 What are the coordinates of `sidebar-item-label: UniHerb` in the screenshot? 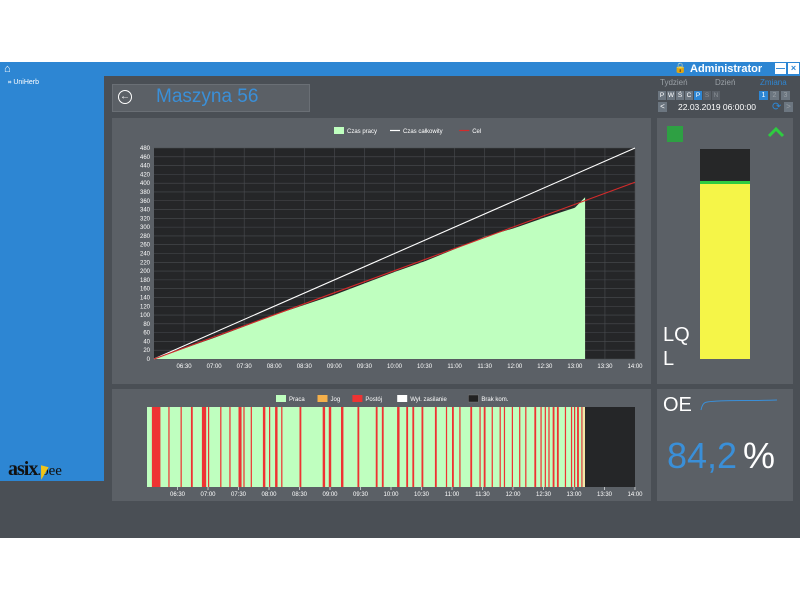 It's located at (26, 82).